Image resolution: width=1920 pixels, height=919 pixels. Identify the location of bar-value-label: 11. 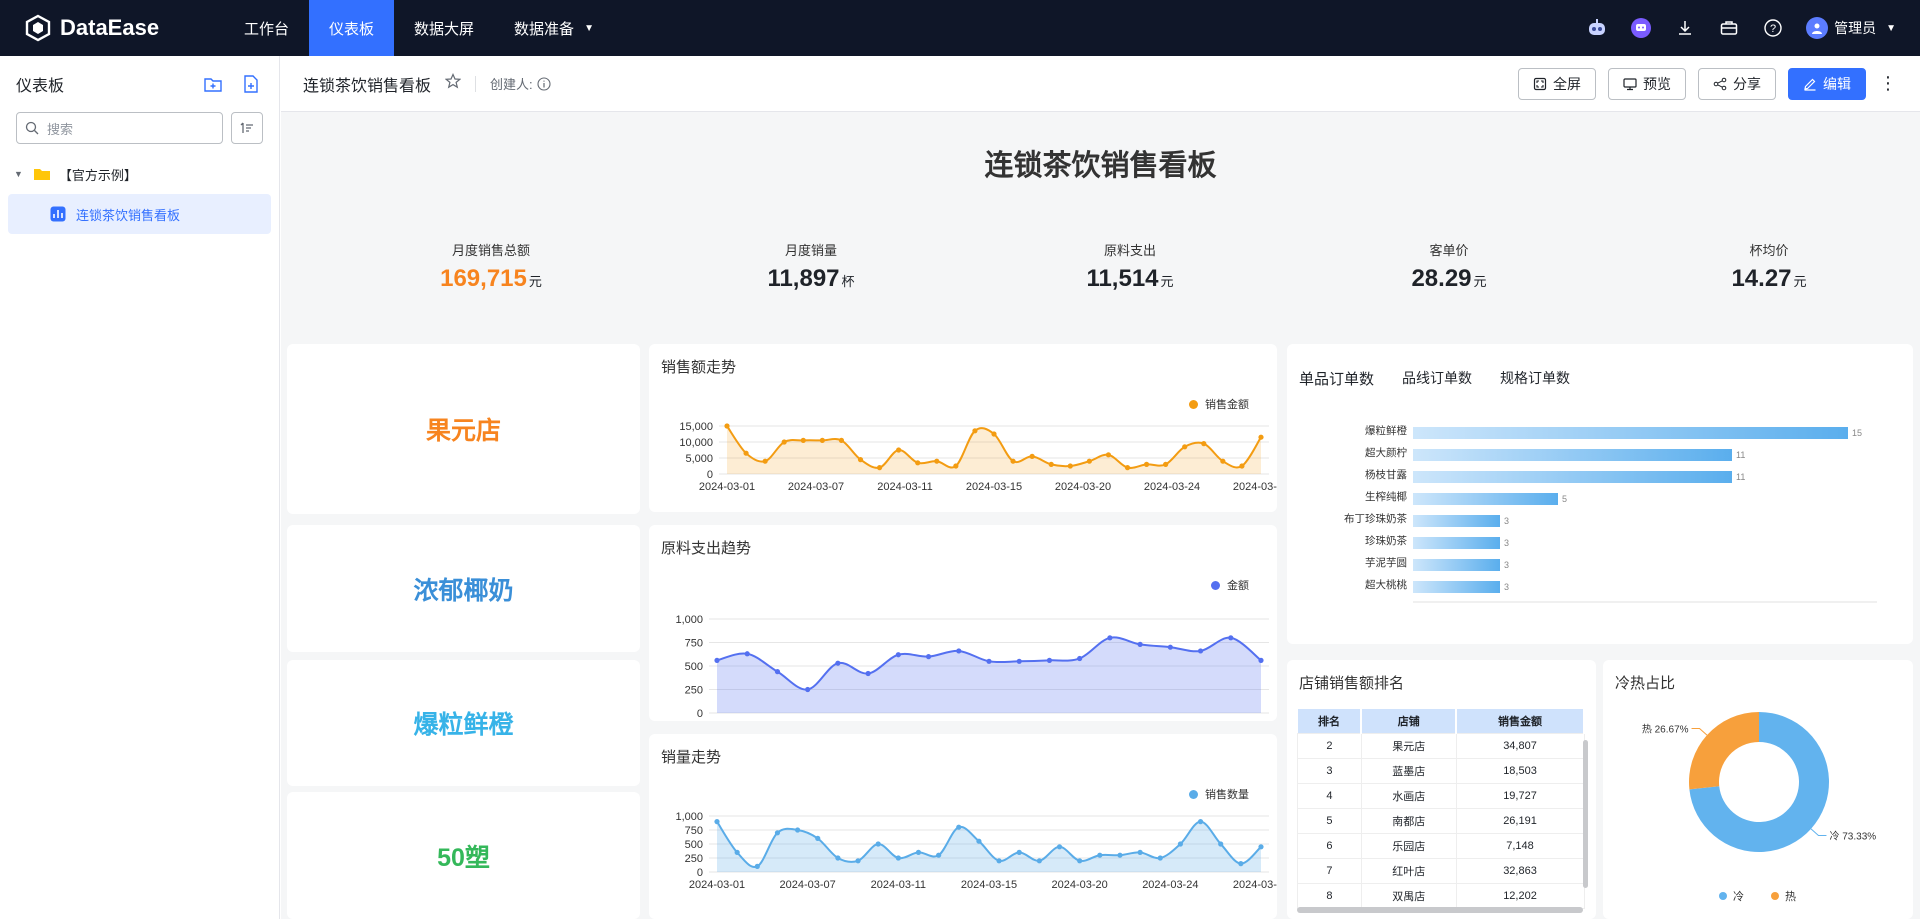
(1740, 455).